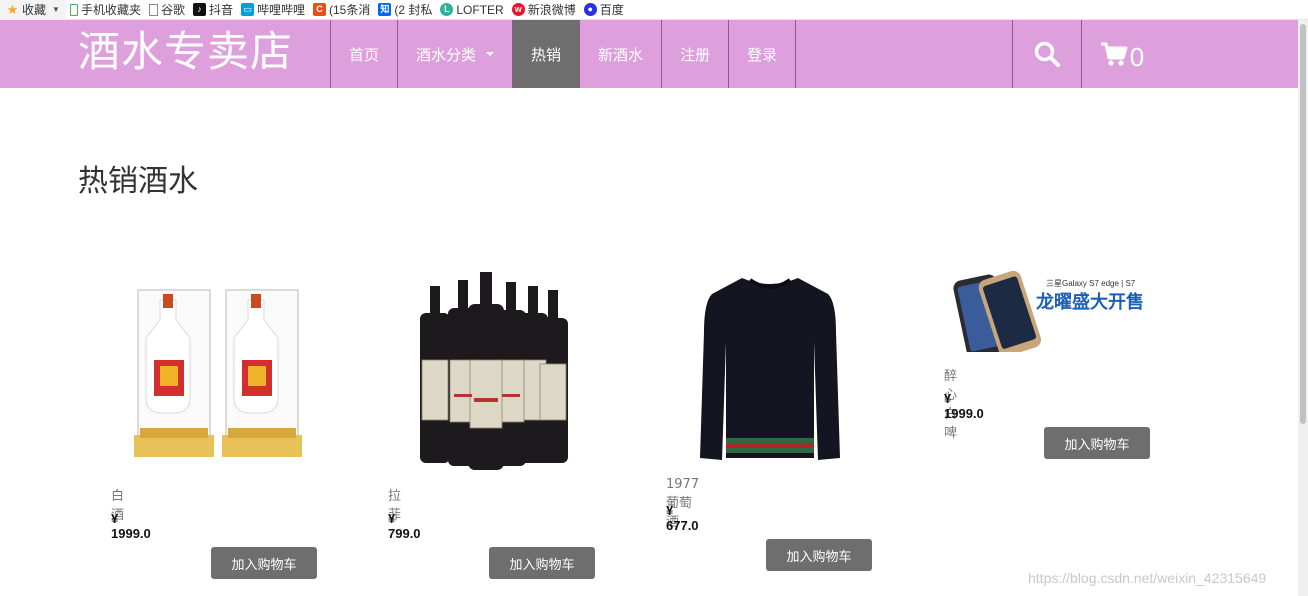  Describe the element at coordinates (604, 10) in the screenshot. I see `bookmark-item: ● 百度` at that location.